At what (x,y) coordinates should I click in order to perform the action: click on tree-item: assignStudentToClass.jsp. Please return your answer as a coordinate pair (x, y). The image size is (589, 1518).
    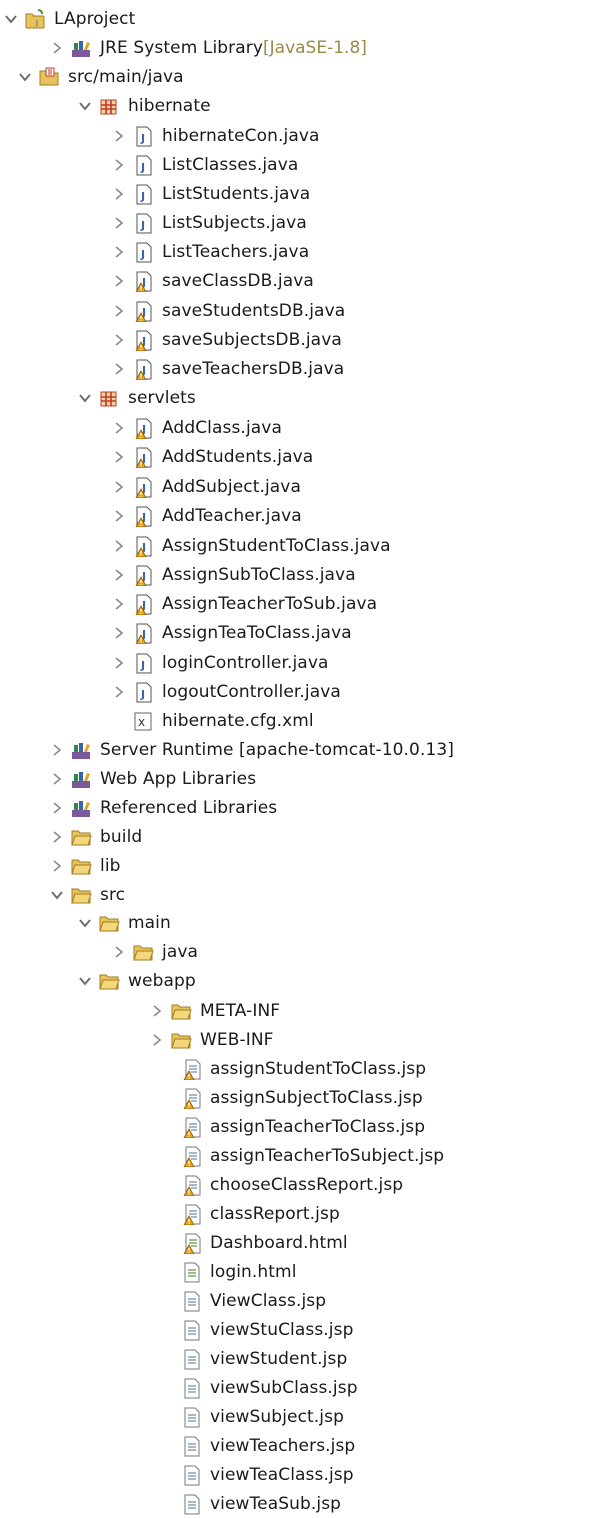
    Looking at the image, I should click on (293, 1068).